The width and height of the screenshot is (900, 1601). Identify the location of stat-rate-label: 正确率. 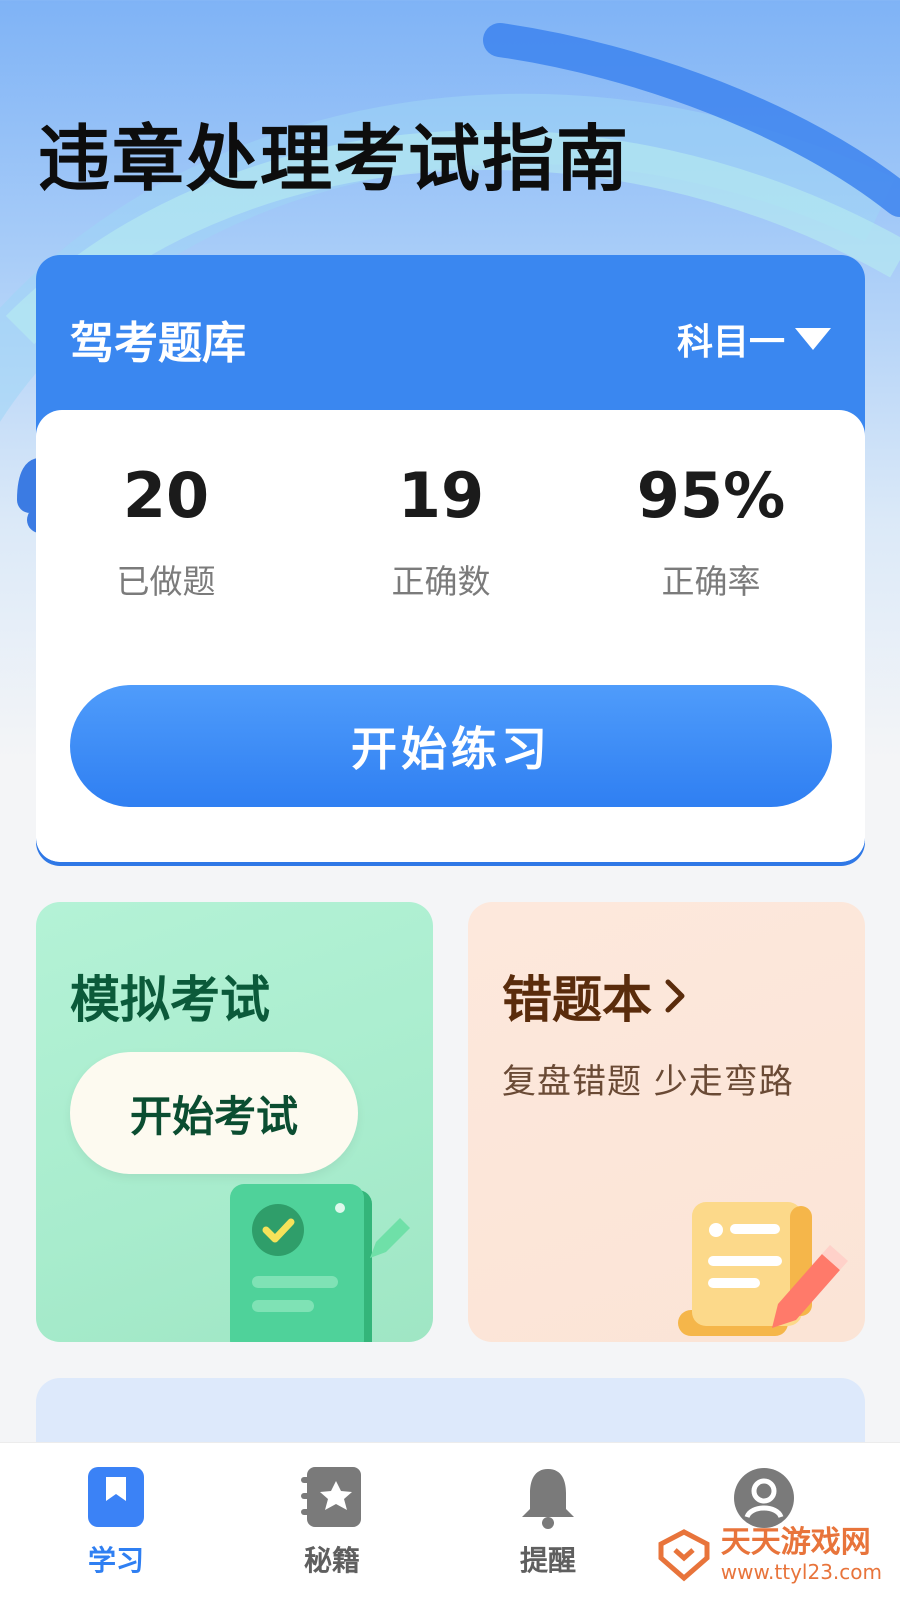
(711, 581).